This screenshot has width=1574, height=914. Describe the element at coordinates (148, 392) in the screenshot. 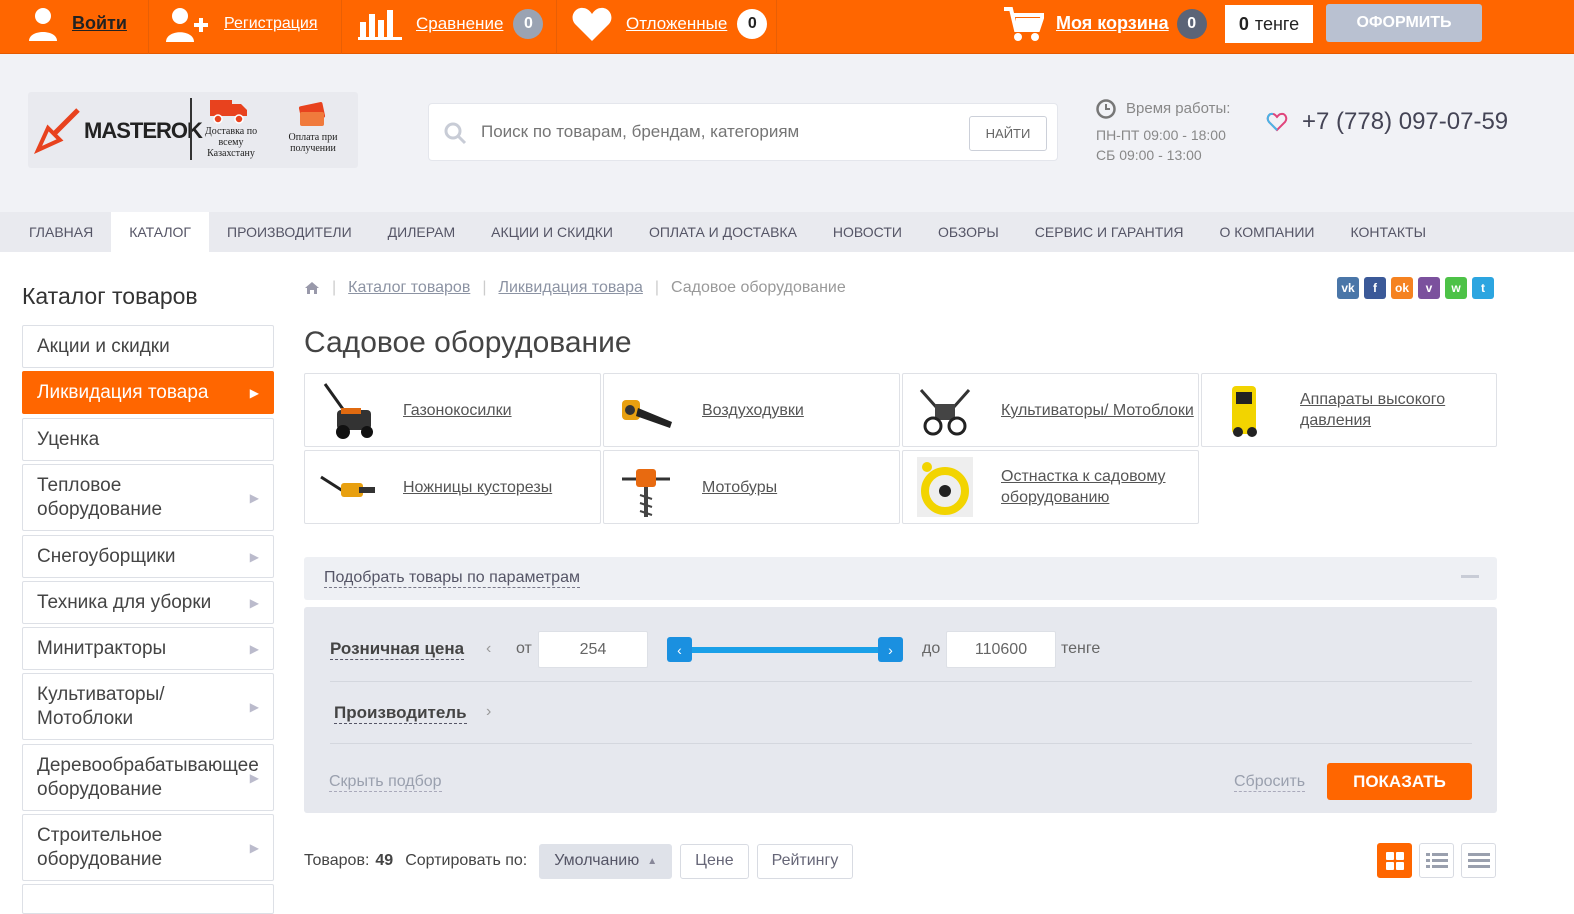

I see `sidebar-item-liquidation: Ликвидация товара ▶` at that location.